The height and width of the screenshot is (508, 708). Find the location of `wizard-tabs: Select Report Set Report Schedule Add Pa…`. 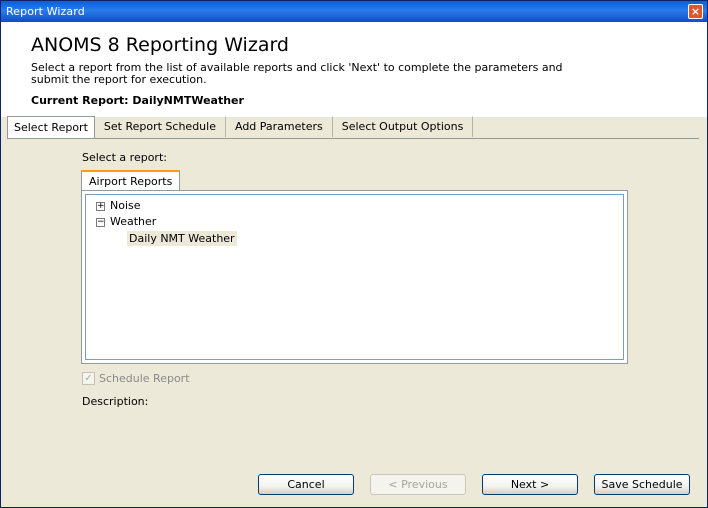

wizard-tabs: Select Report Set Report Schedule Add Pa… is located at coordinates (240, 127).